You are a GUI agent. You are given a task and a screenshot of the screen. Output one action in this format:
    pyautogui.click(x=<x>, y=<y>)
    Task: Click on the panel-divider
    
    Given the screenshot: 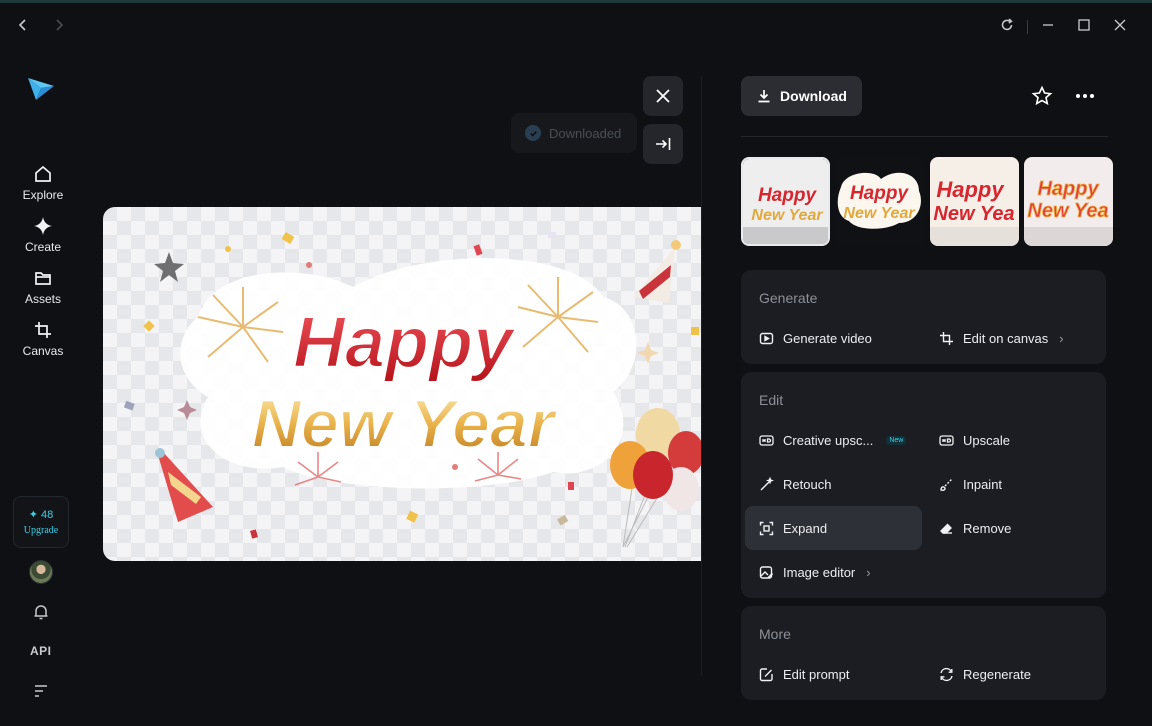 What is the action you would take?
    pyautogui.click(x=701, y=376)
    